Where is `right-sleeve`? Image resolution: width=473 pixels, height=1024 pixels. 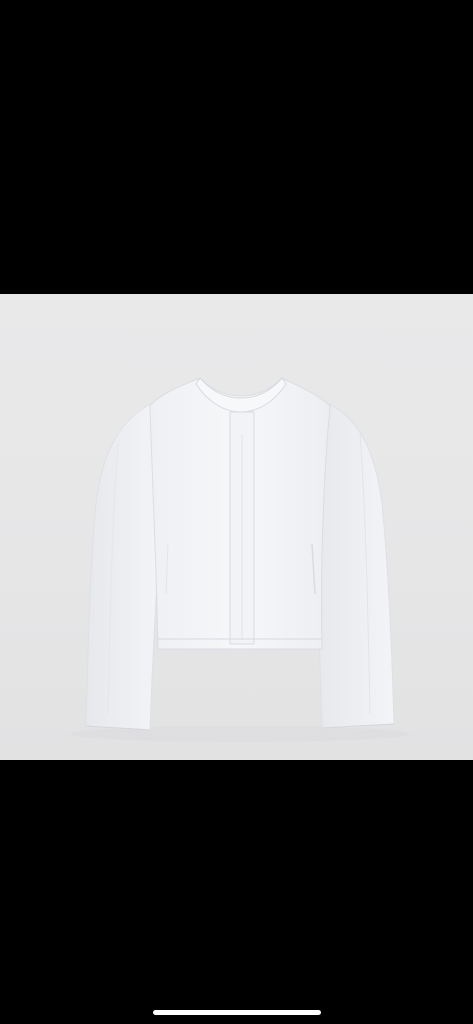
right-sleeve is located at coordinates (355, 566).